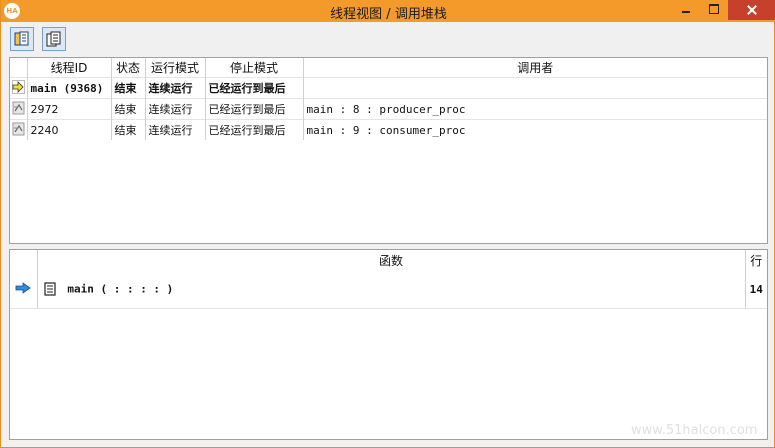  What do you see at coordinates (535, 129) in the screenshot?
I see `thread-caller: main : 9 : consumer_proc` at bounding box center [535, 129].